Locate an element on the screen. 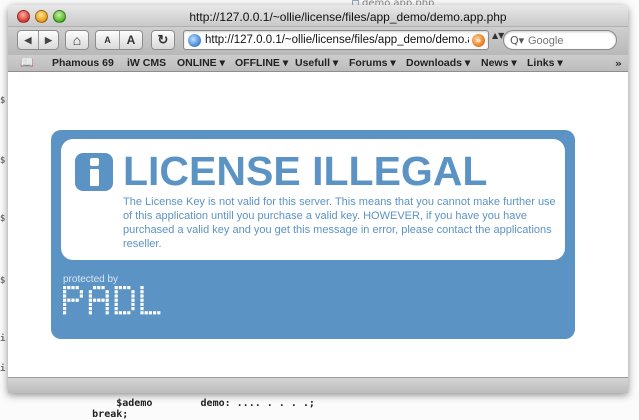 This screenshot has height=420, width=639. reload-button: ↻ is located at coordinates (163, 40).